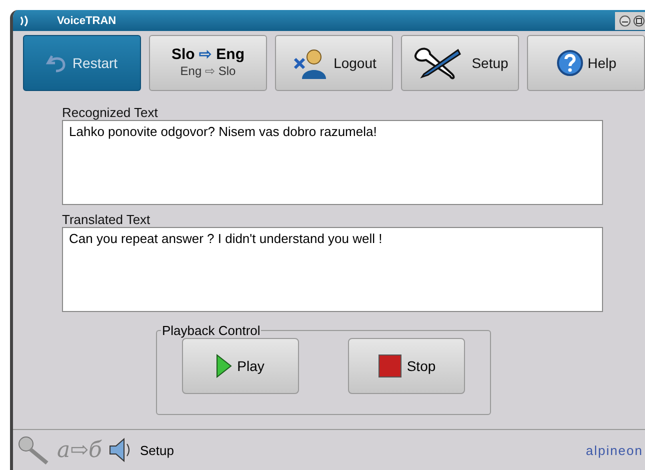 The height and width of the screenshot is (470, 645). Describe the element at coordinates (240, 366) in the screenshot. I see `play-button: Play` at that location.